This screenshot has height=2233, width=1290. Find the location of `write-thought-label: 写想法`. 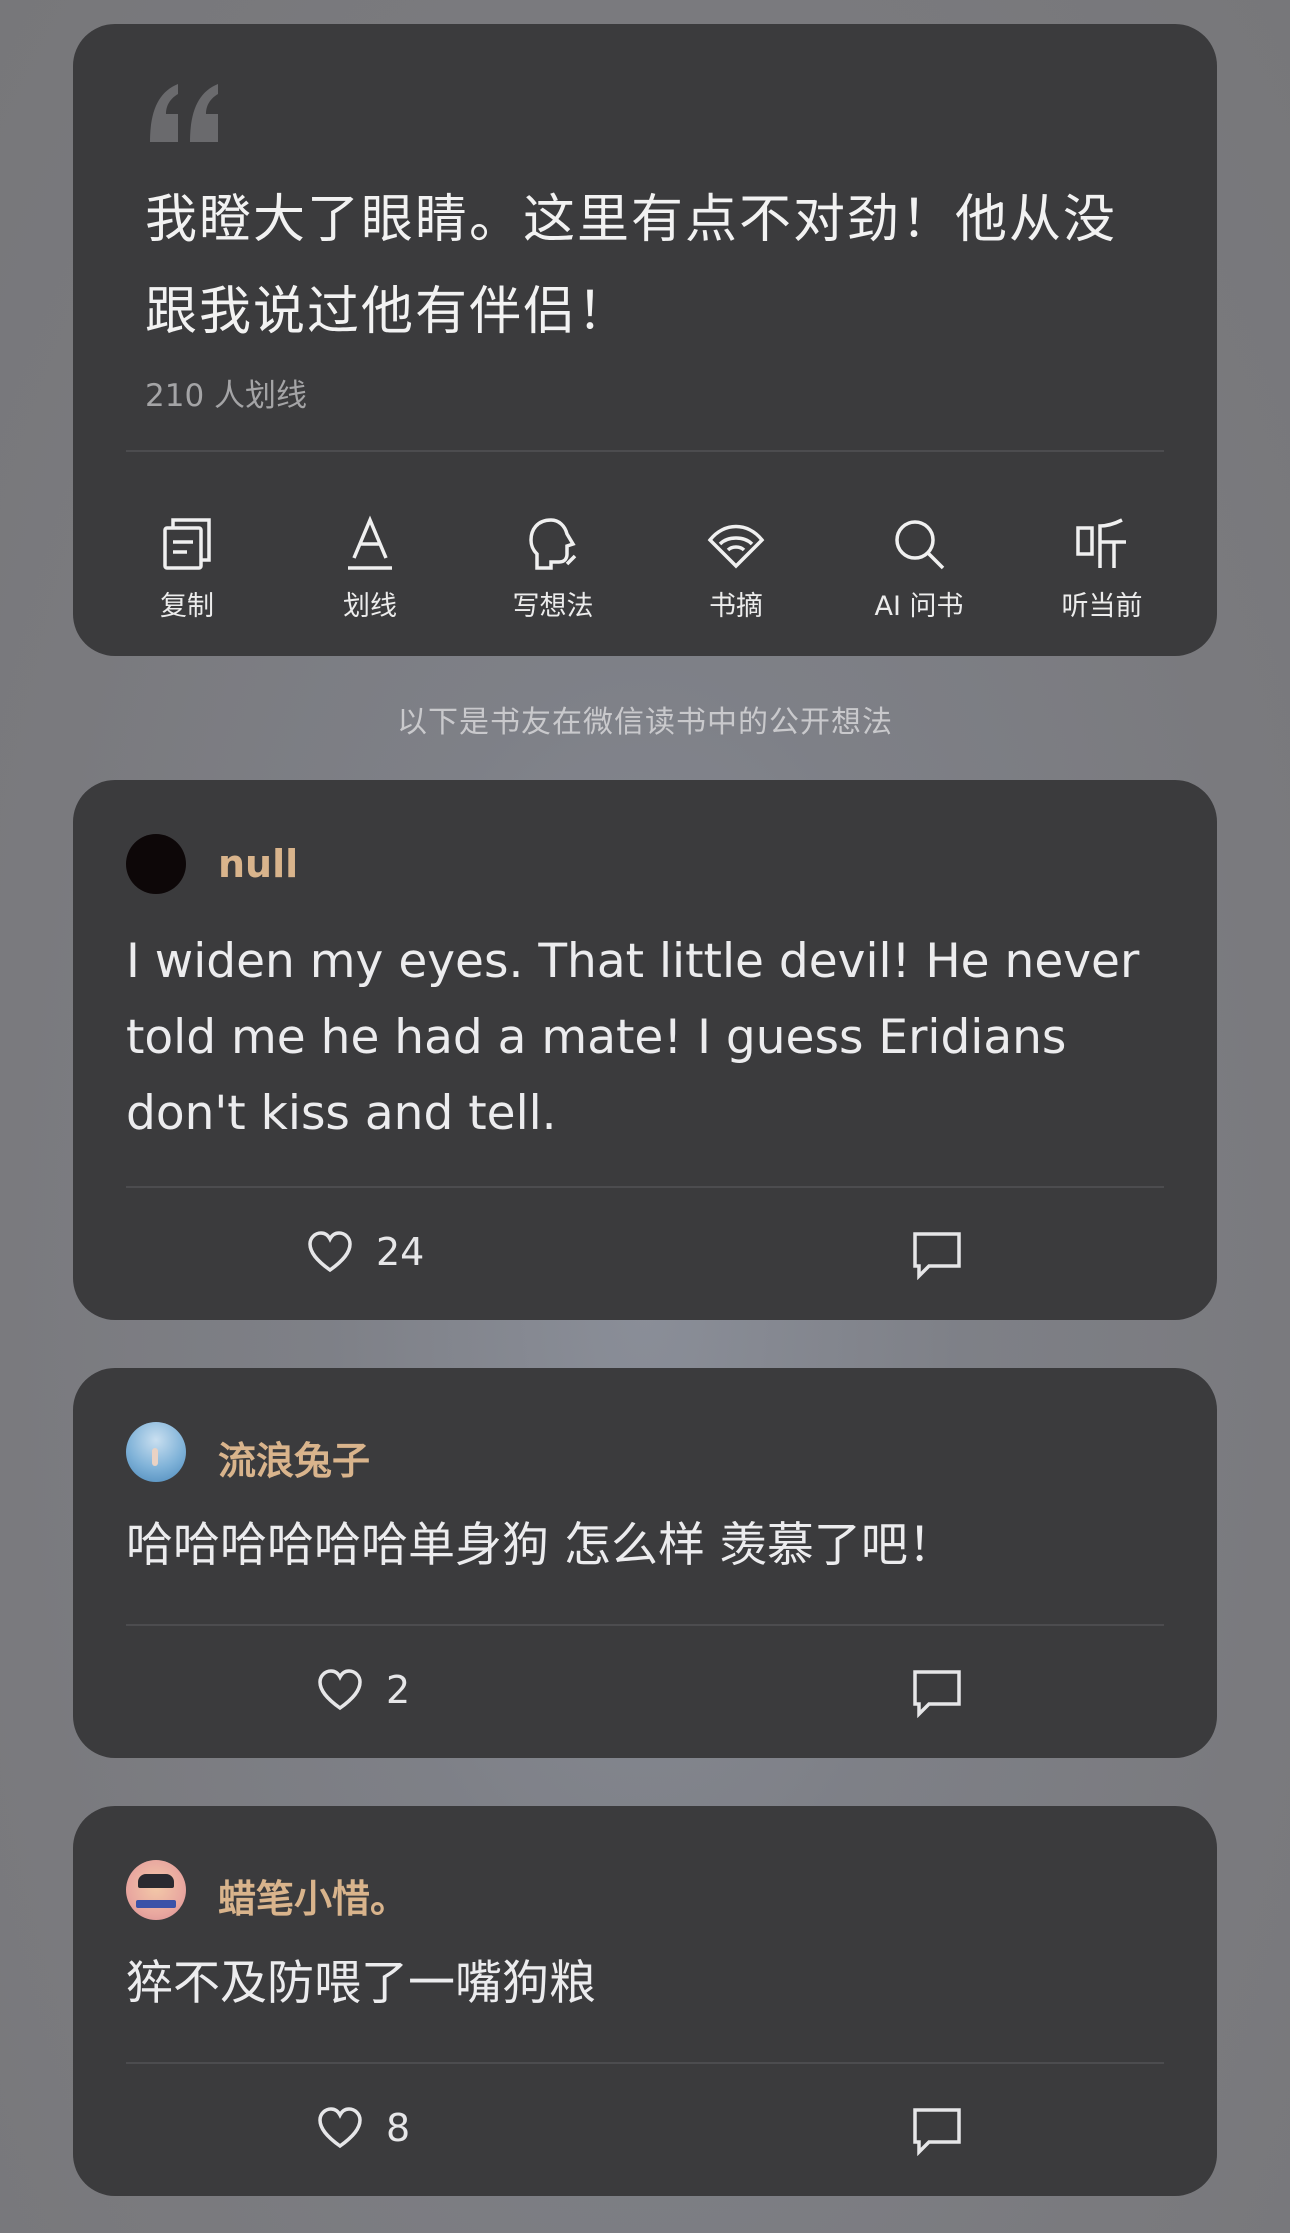

write-thought-label: 写想法 is located at coordinates (553, 606).